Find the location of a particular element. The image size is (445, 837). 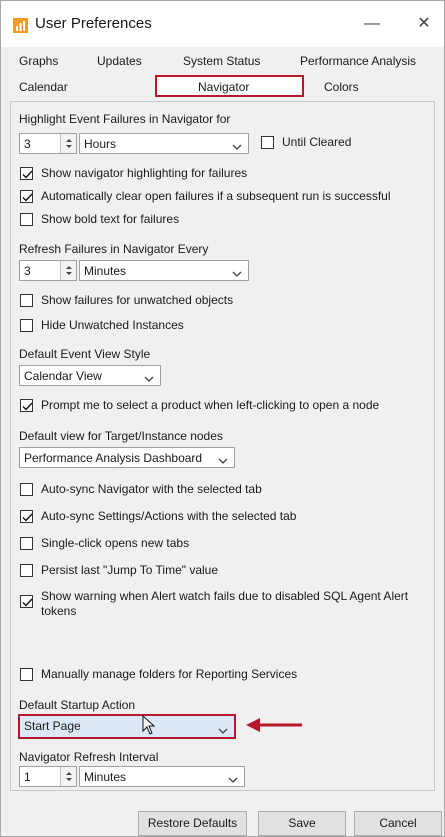

alert-warning-label-line2: tokens is located at coordinates (59, 611).